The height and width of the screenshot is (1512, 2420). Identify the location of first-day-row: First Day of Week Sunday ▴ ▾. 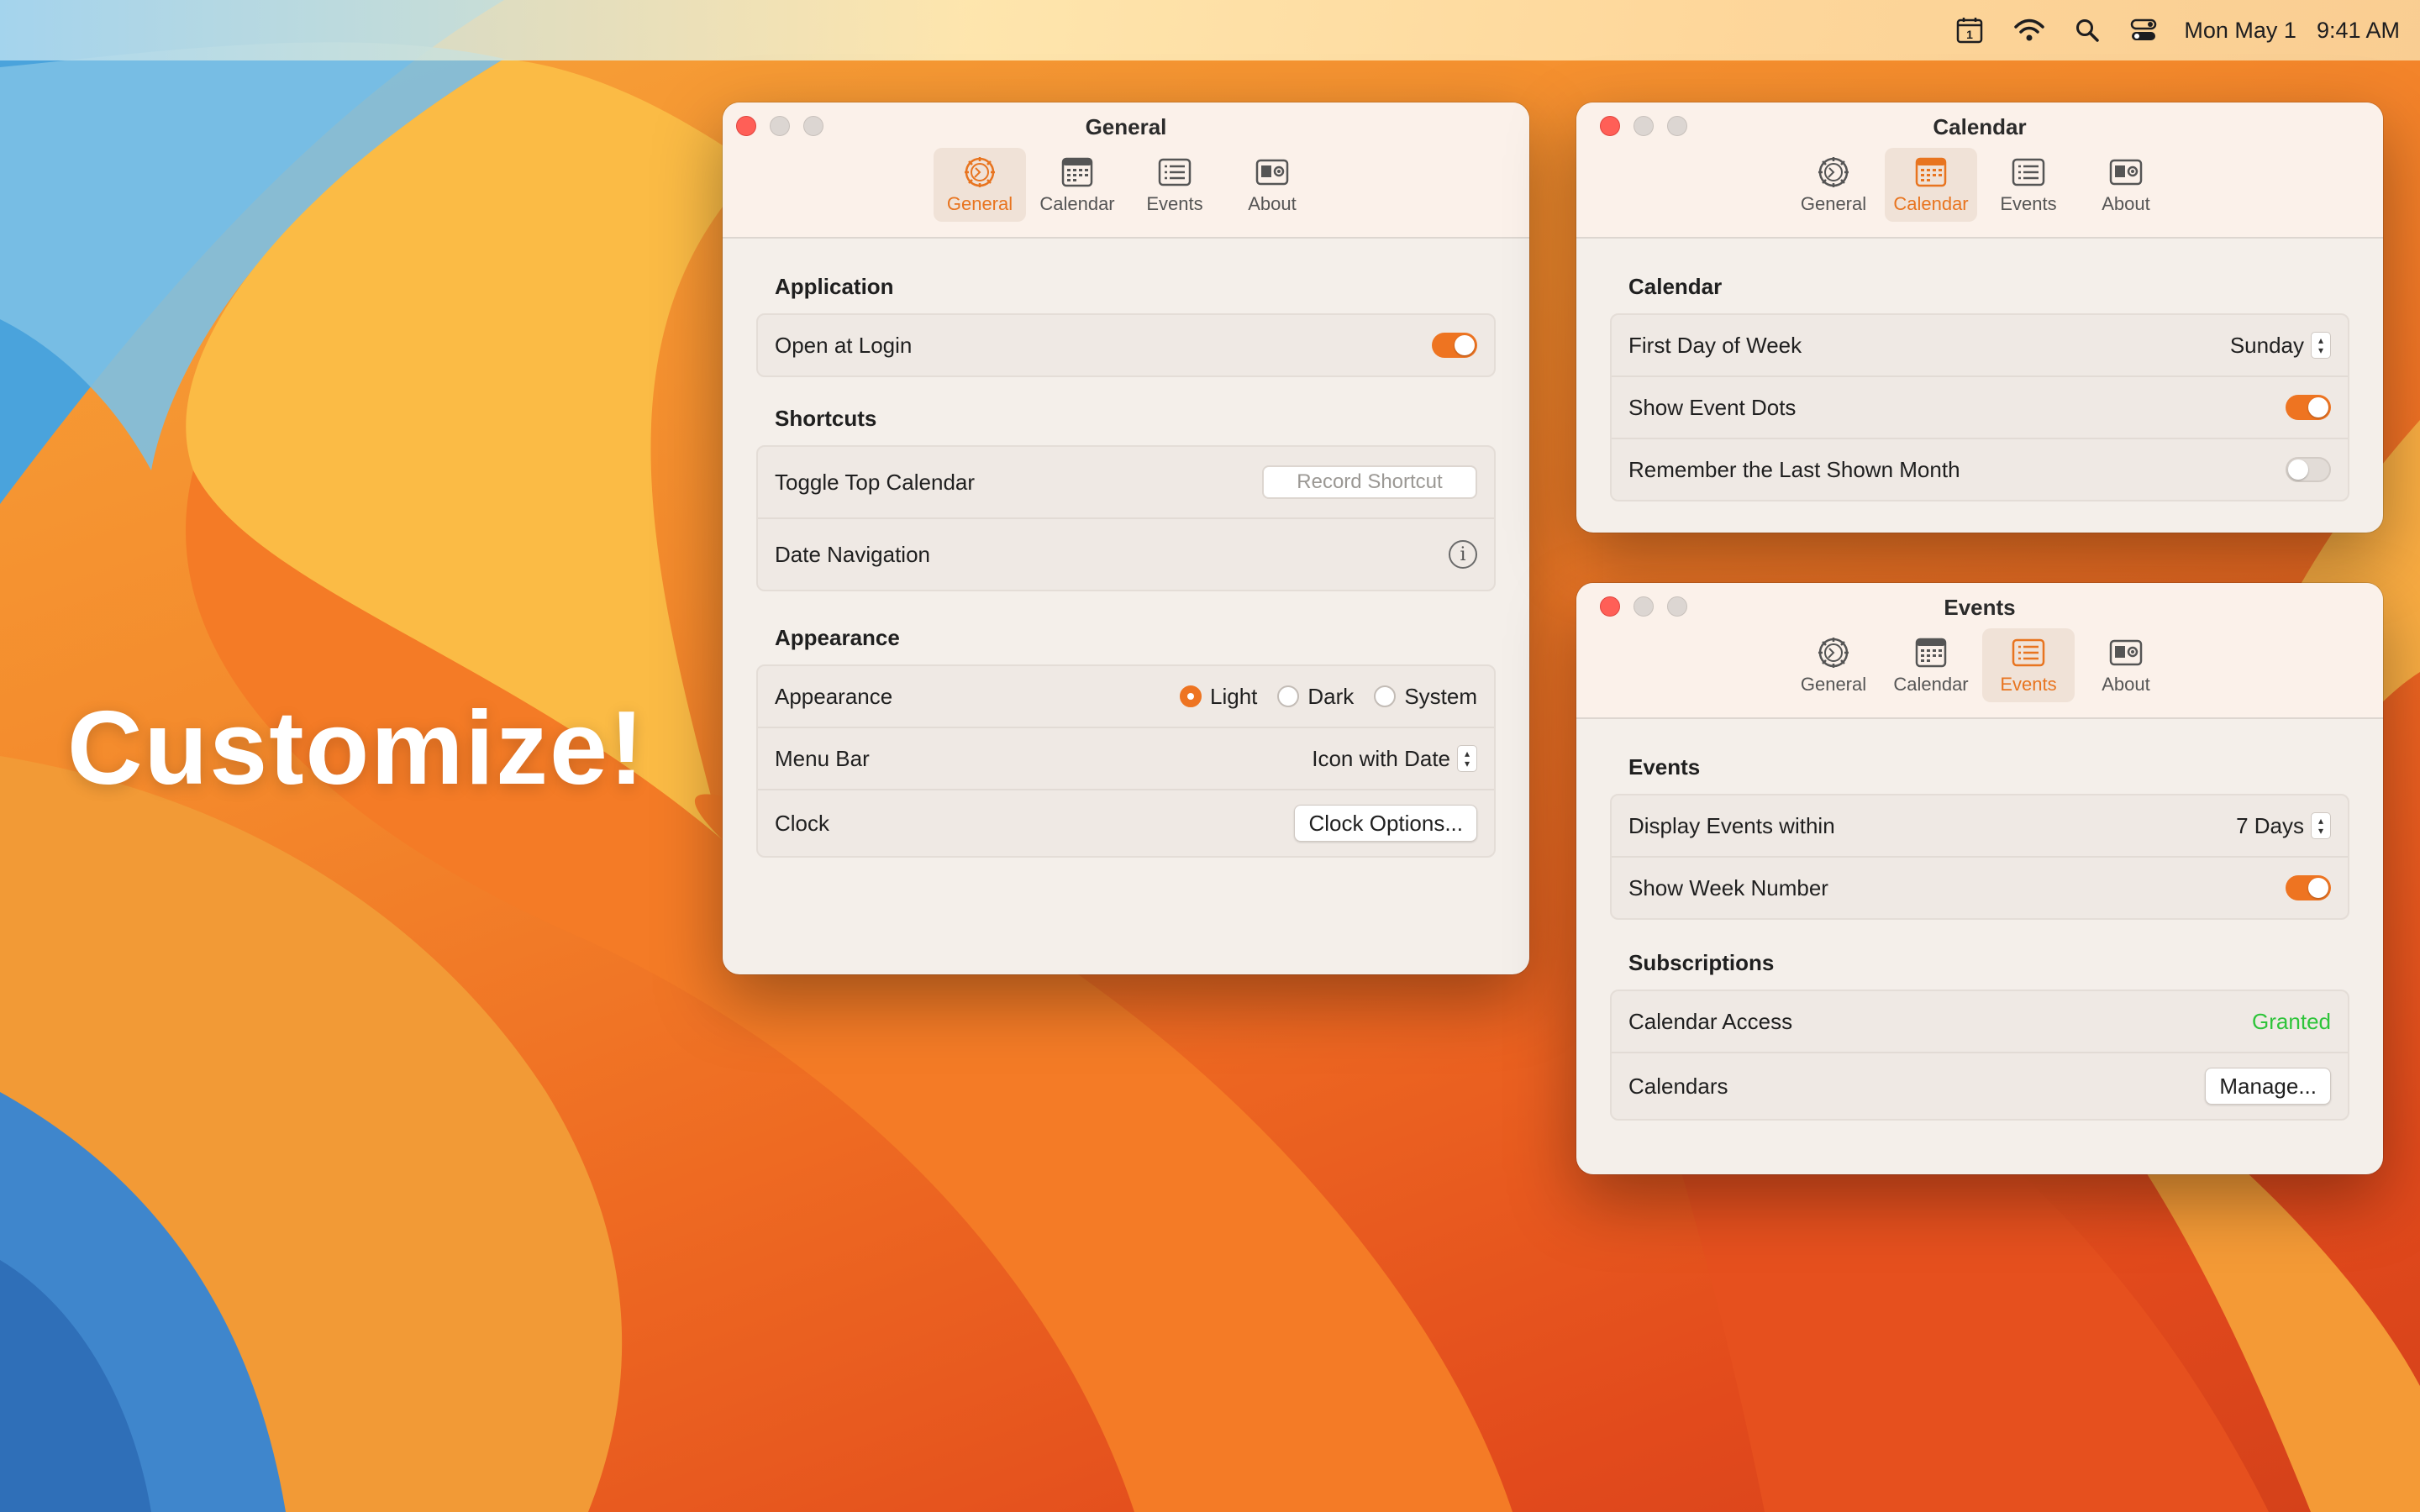
(1980, 346).